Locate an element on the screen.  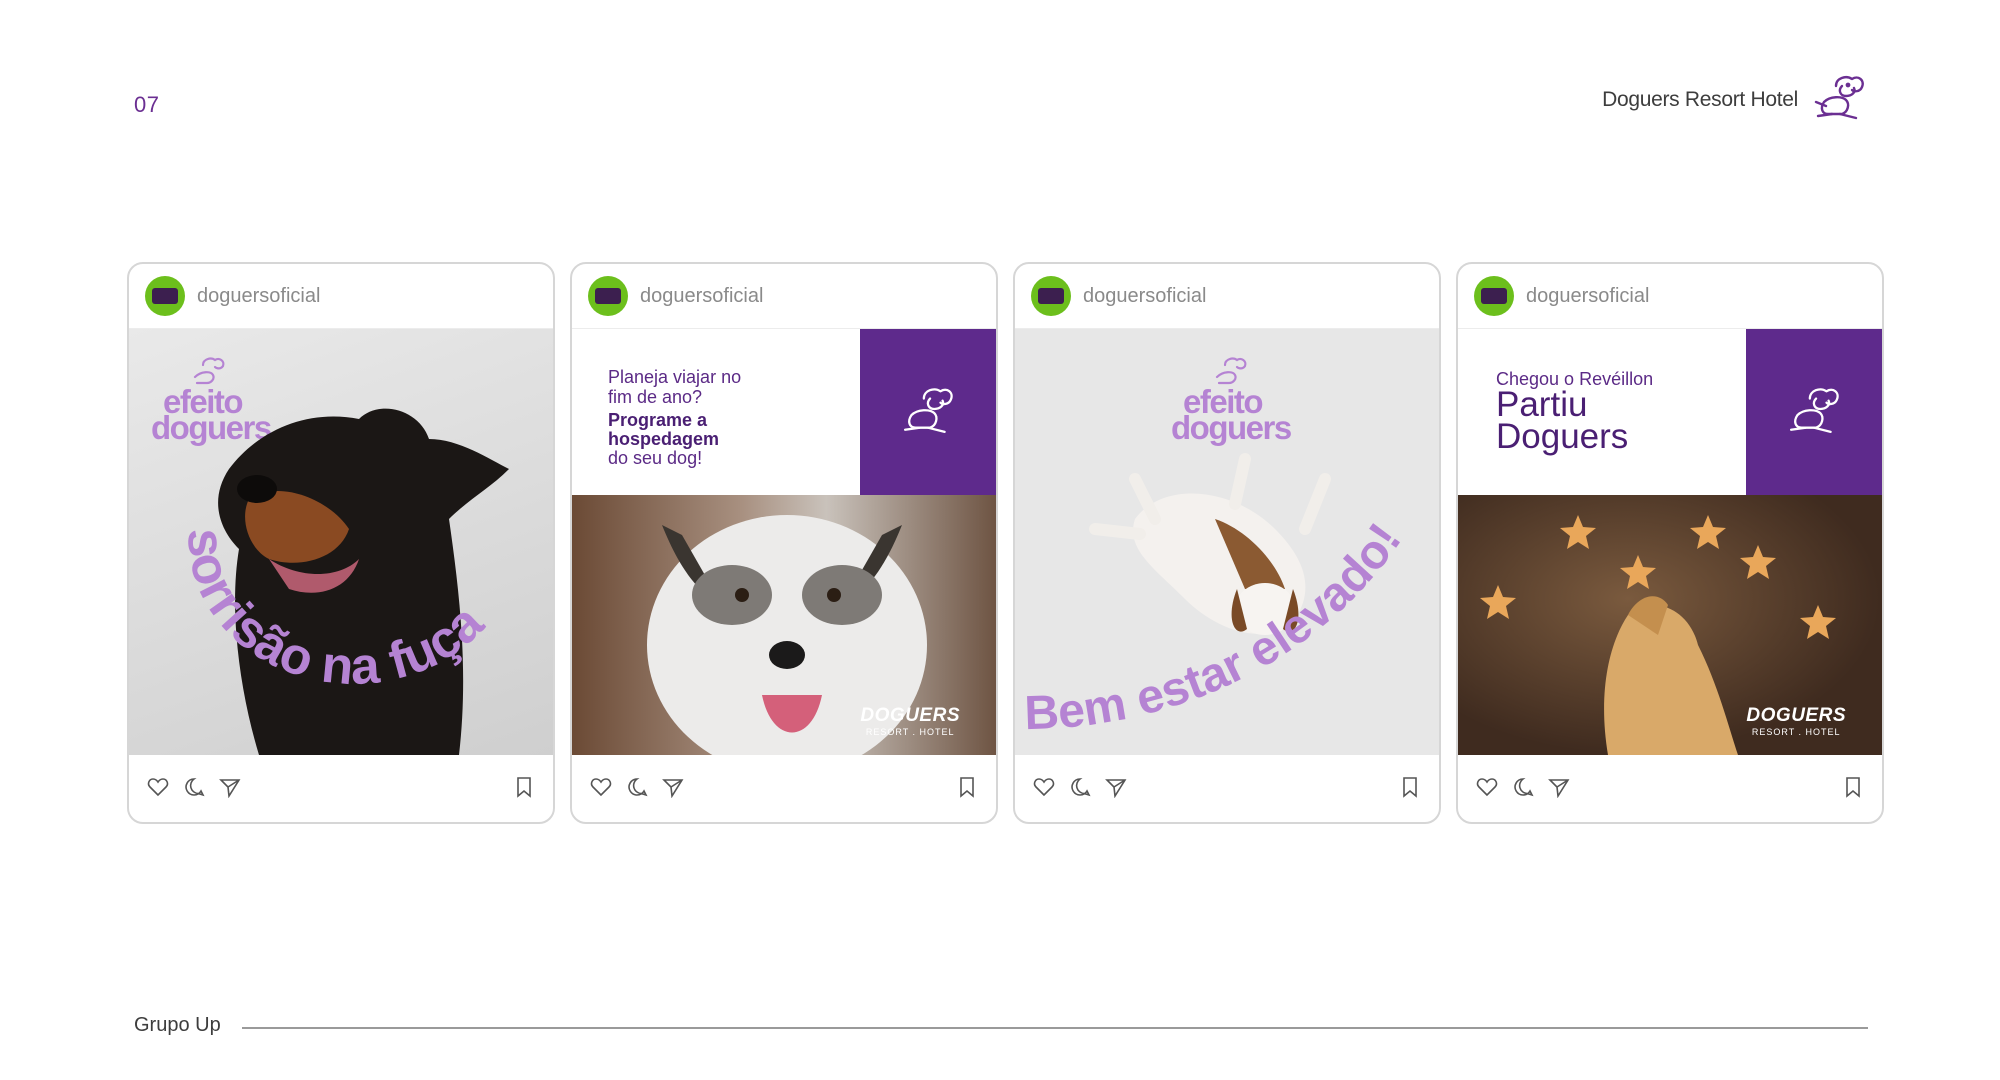
post-image: efeito doguers sorrisão na fuça is located at coordinates (341, 542).